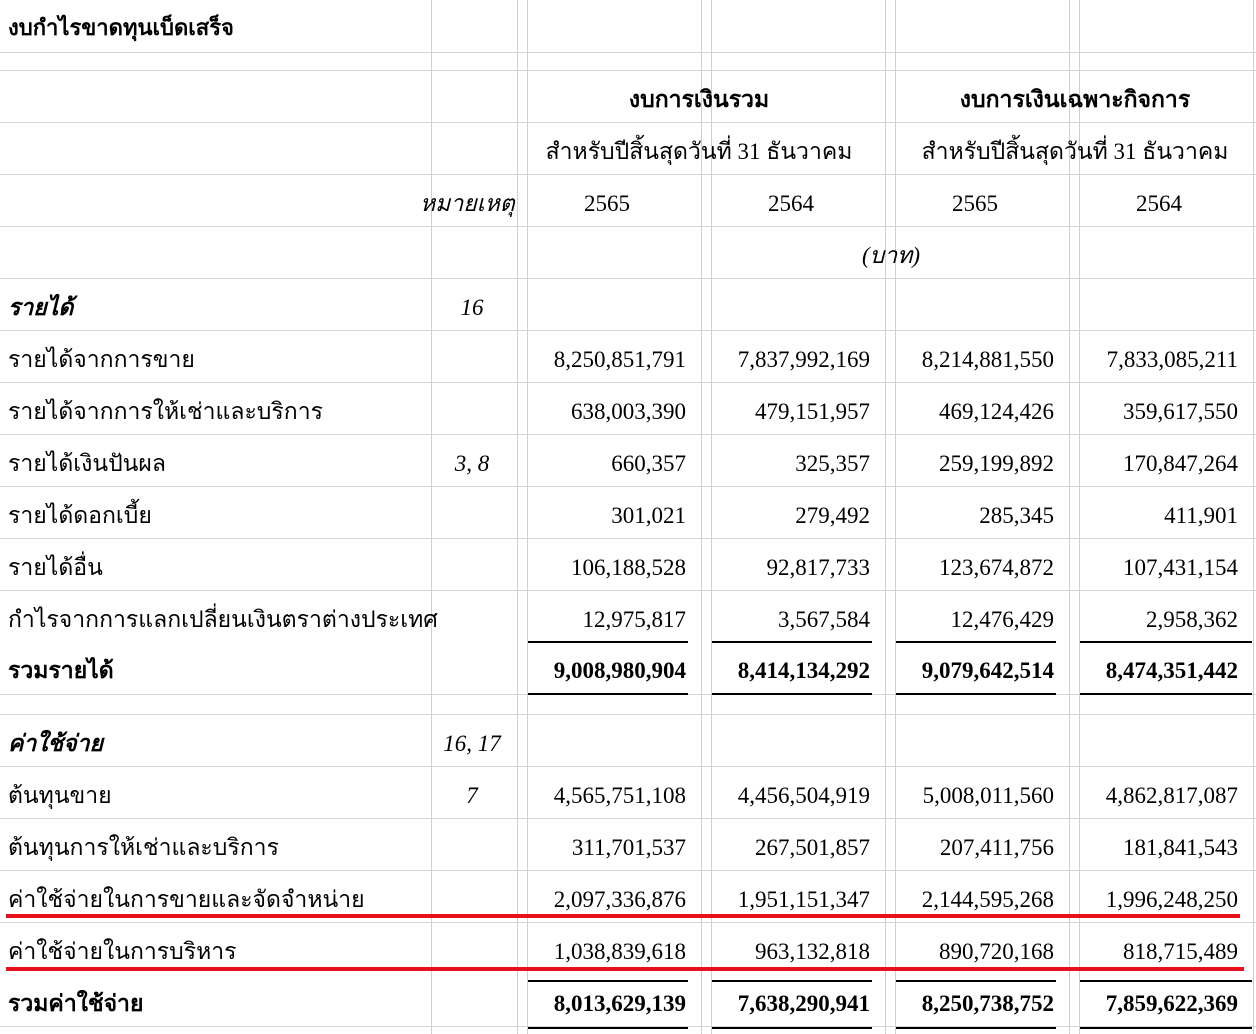  What do you see at coordinates (80, 515) in the screenshot?
I see `row-label: รายได้ดอกเบี้ย` at bounding box center [80, 515].